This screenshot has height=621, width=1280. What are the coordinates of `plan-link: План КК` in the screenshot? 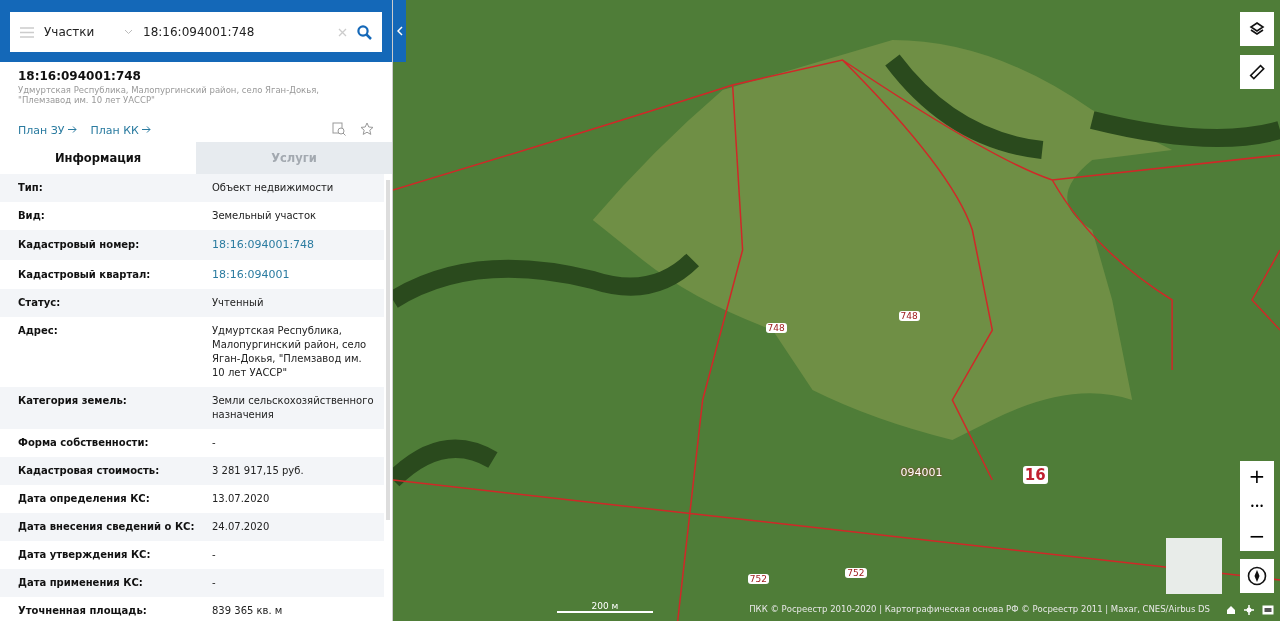 It's located at (114, 131).